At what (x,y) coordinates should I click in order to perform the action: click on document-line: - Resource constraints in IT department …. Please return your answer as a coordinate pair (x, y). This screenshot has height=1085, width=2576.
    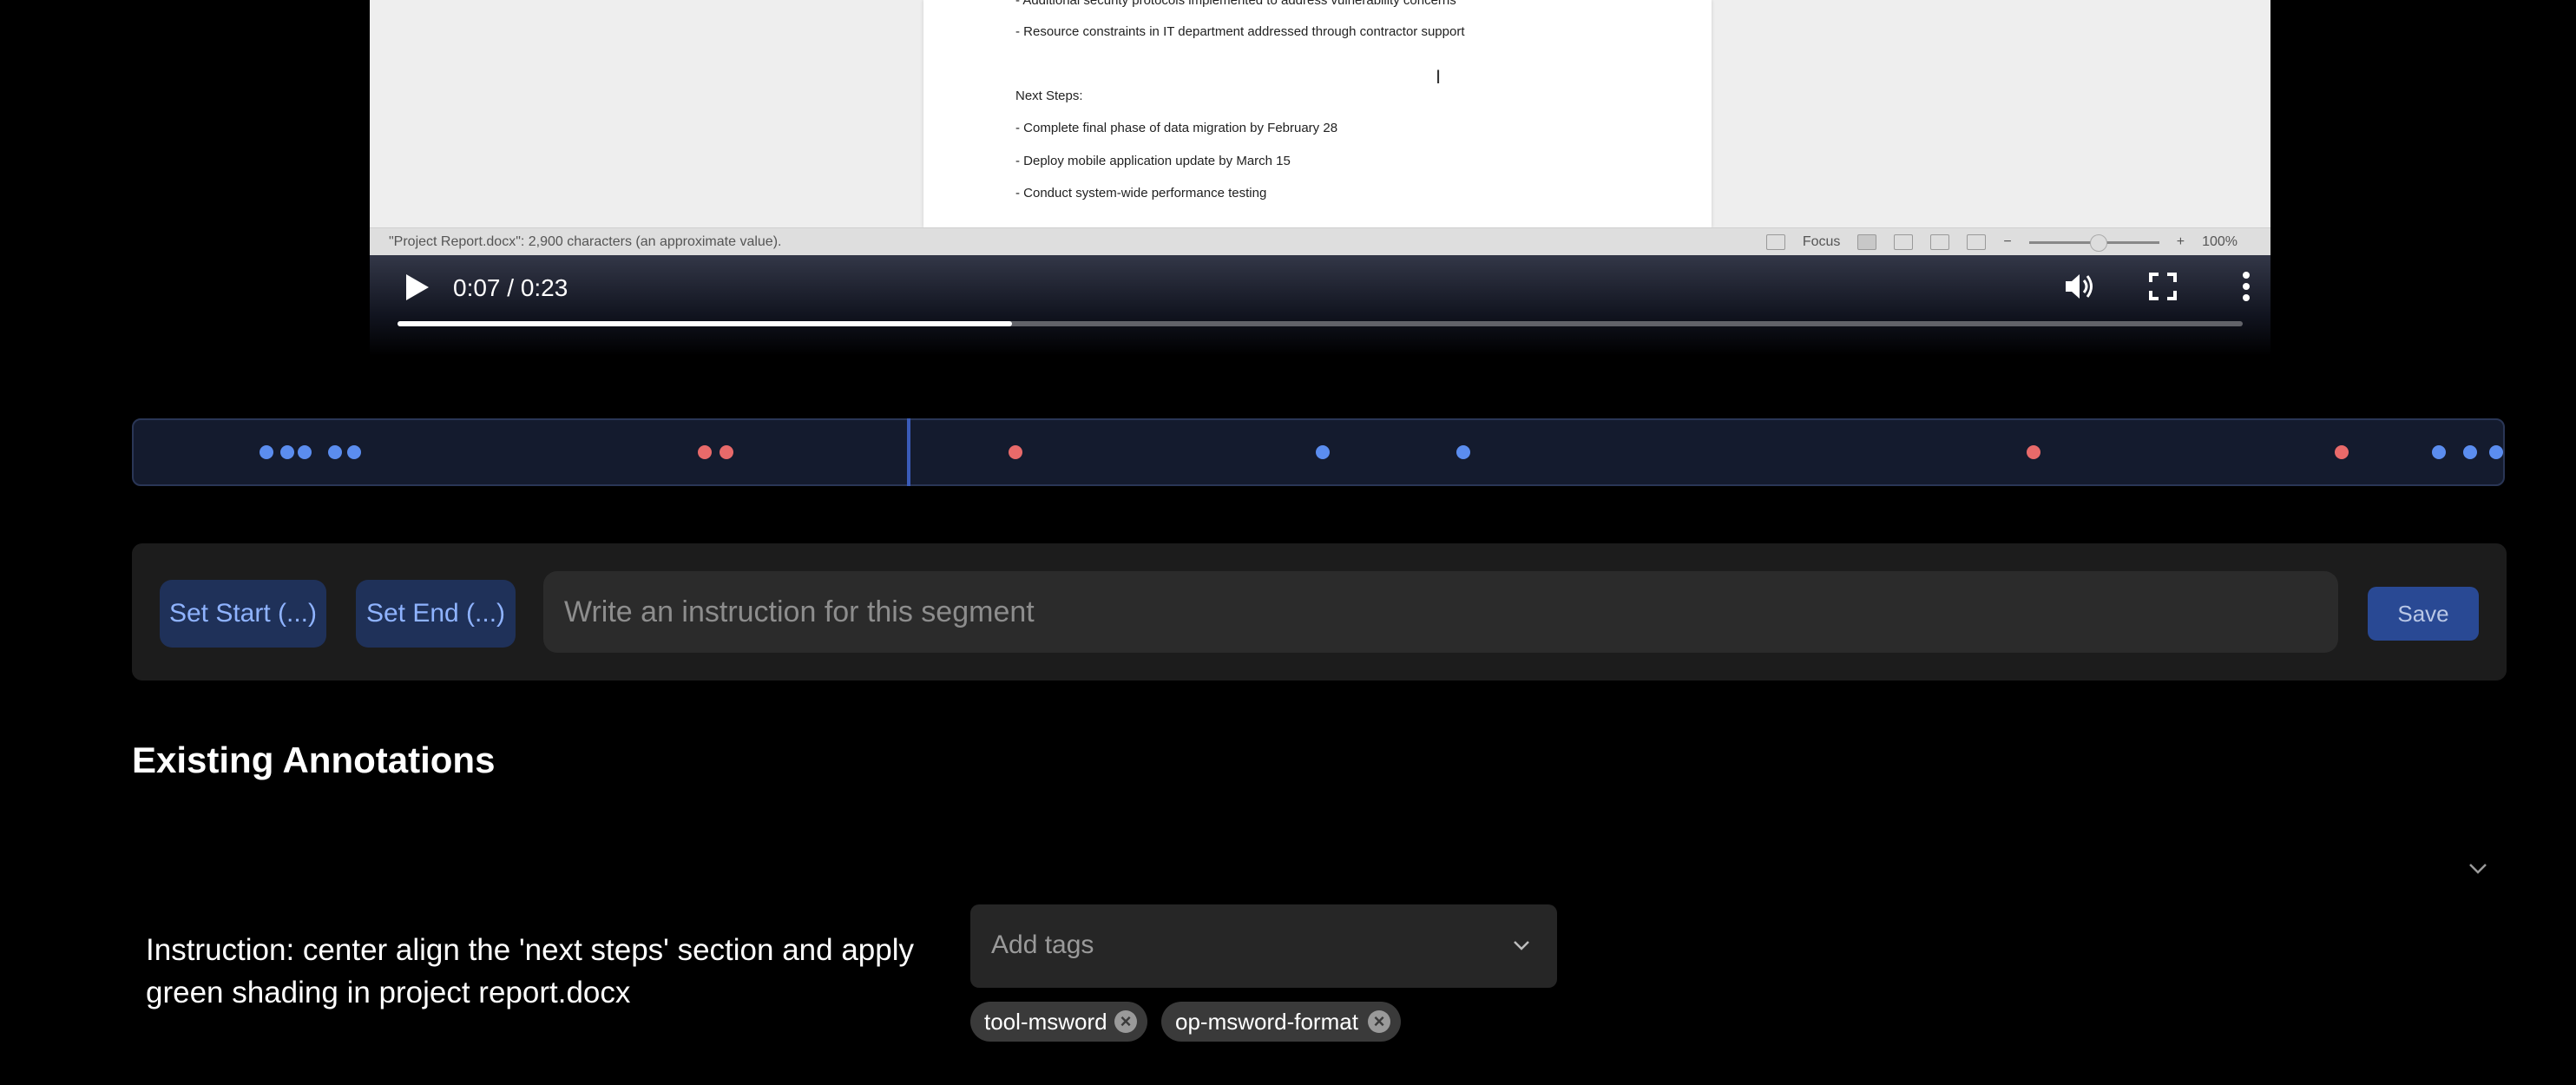
    Looking at the image, I should click on (1240, 31).